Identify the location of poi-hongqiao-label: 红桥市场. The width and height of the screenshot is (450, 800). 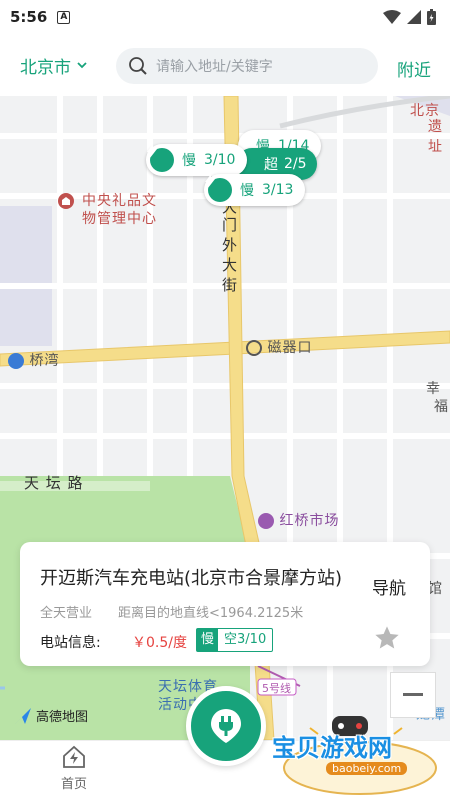
(309, 521).